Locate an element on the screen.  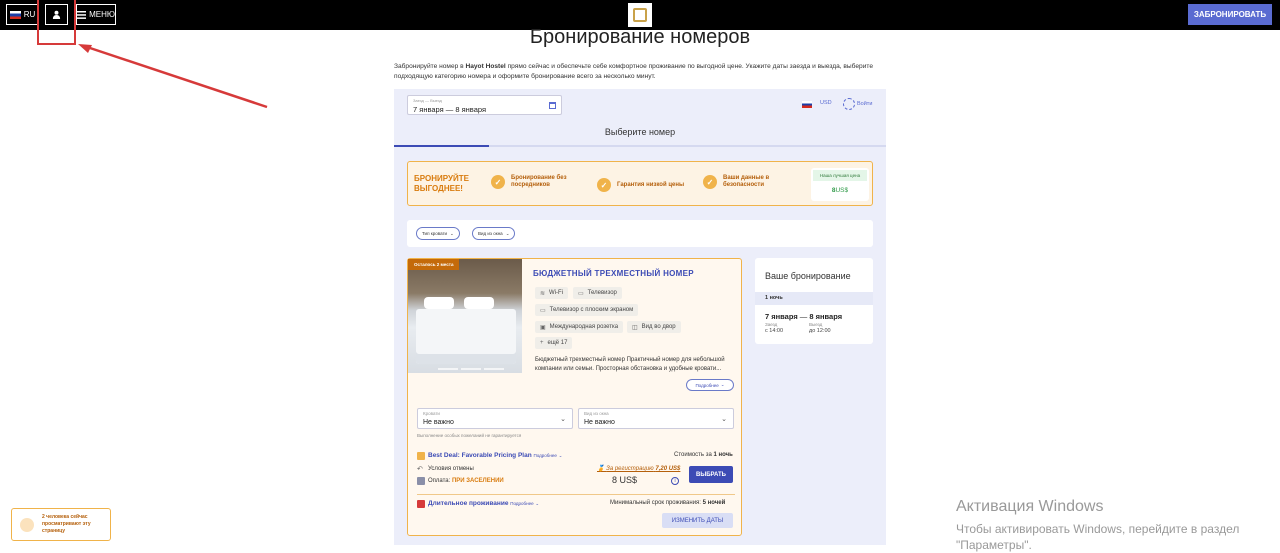
room-details-button: Подробнее ⌄ is located at coordinates (710, 385).